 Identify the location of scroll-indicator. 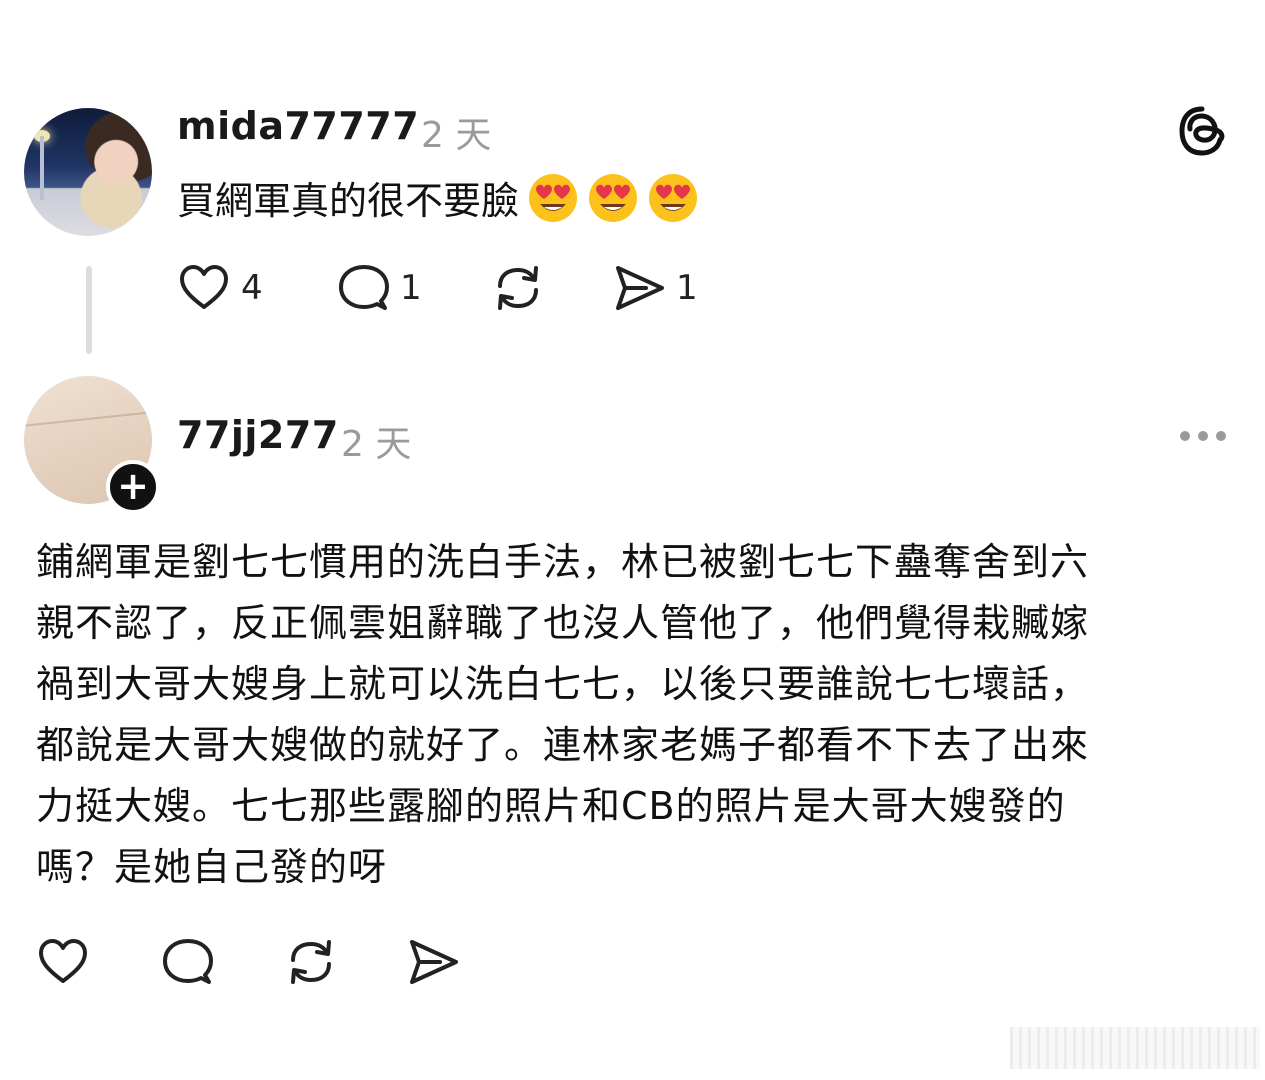
(1135, 1048).